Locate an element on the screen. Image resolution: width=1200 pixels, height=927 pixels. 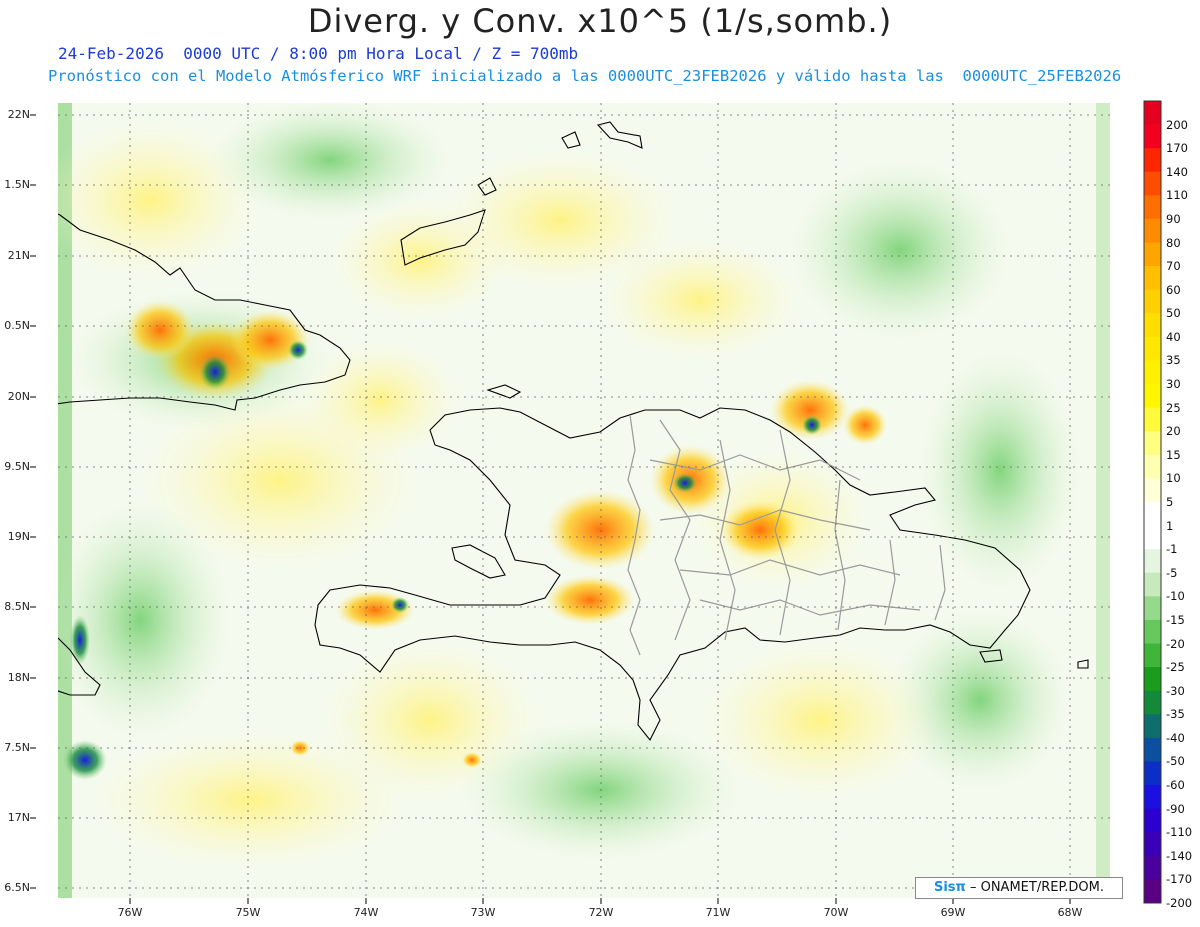
colorbar-label: 30 is located at coordinates (1173, 384).